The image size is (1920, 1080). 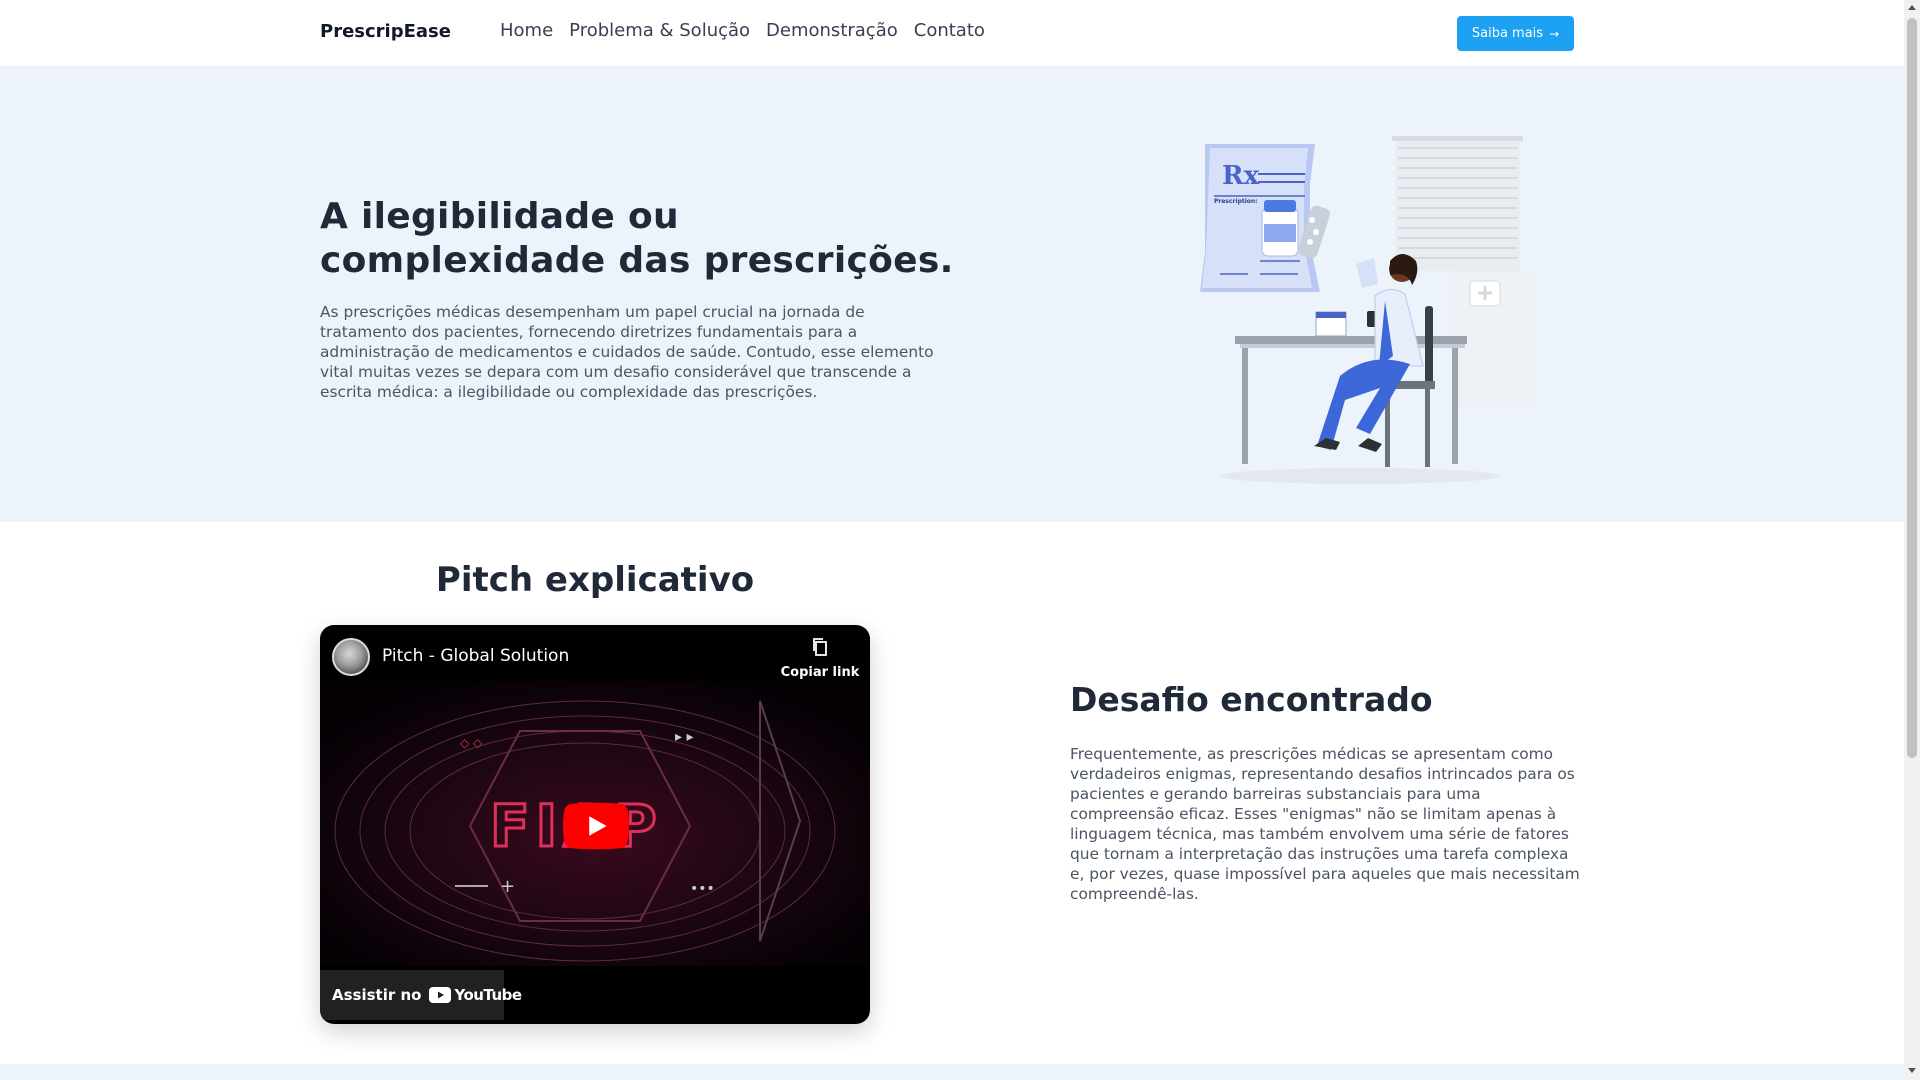 I want to click on hero-title-line-1: A ilegibilidade ou, so click(x=499, y=216).